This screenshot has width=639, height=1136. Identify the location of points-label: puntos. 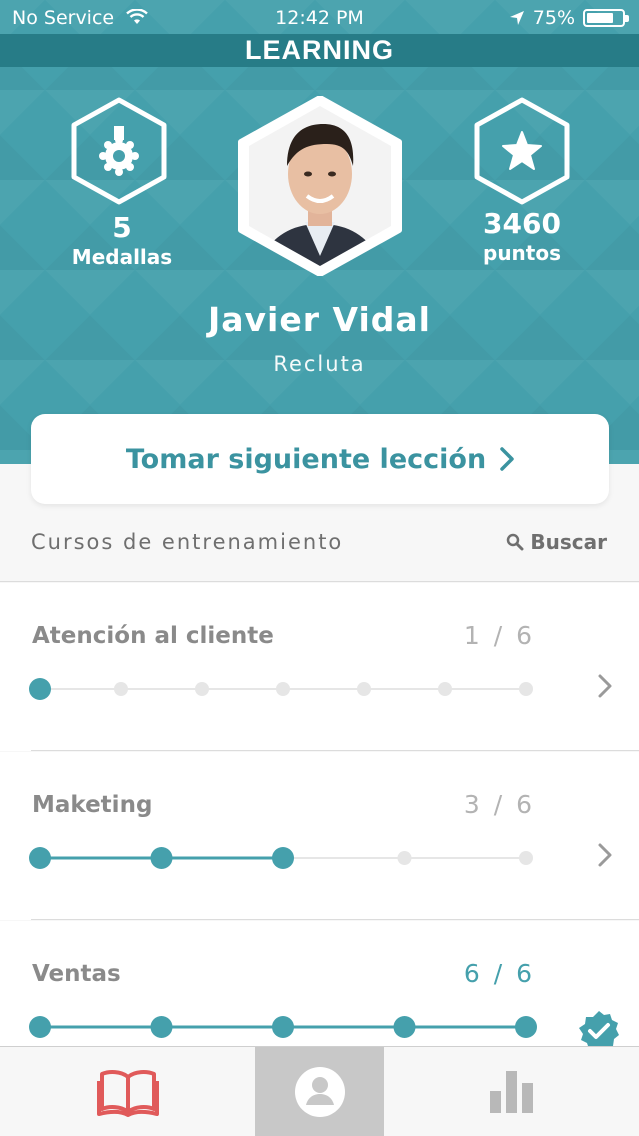
(522, 253).